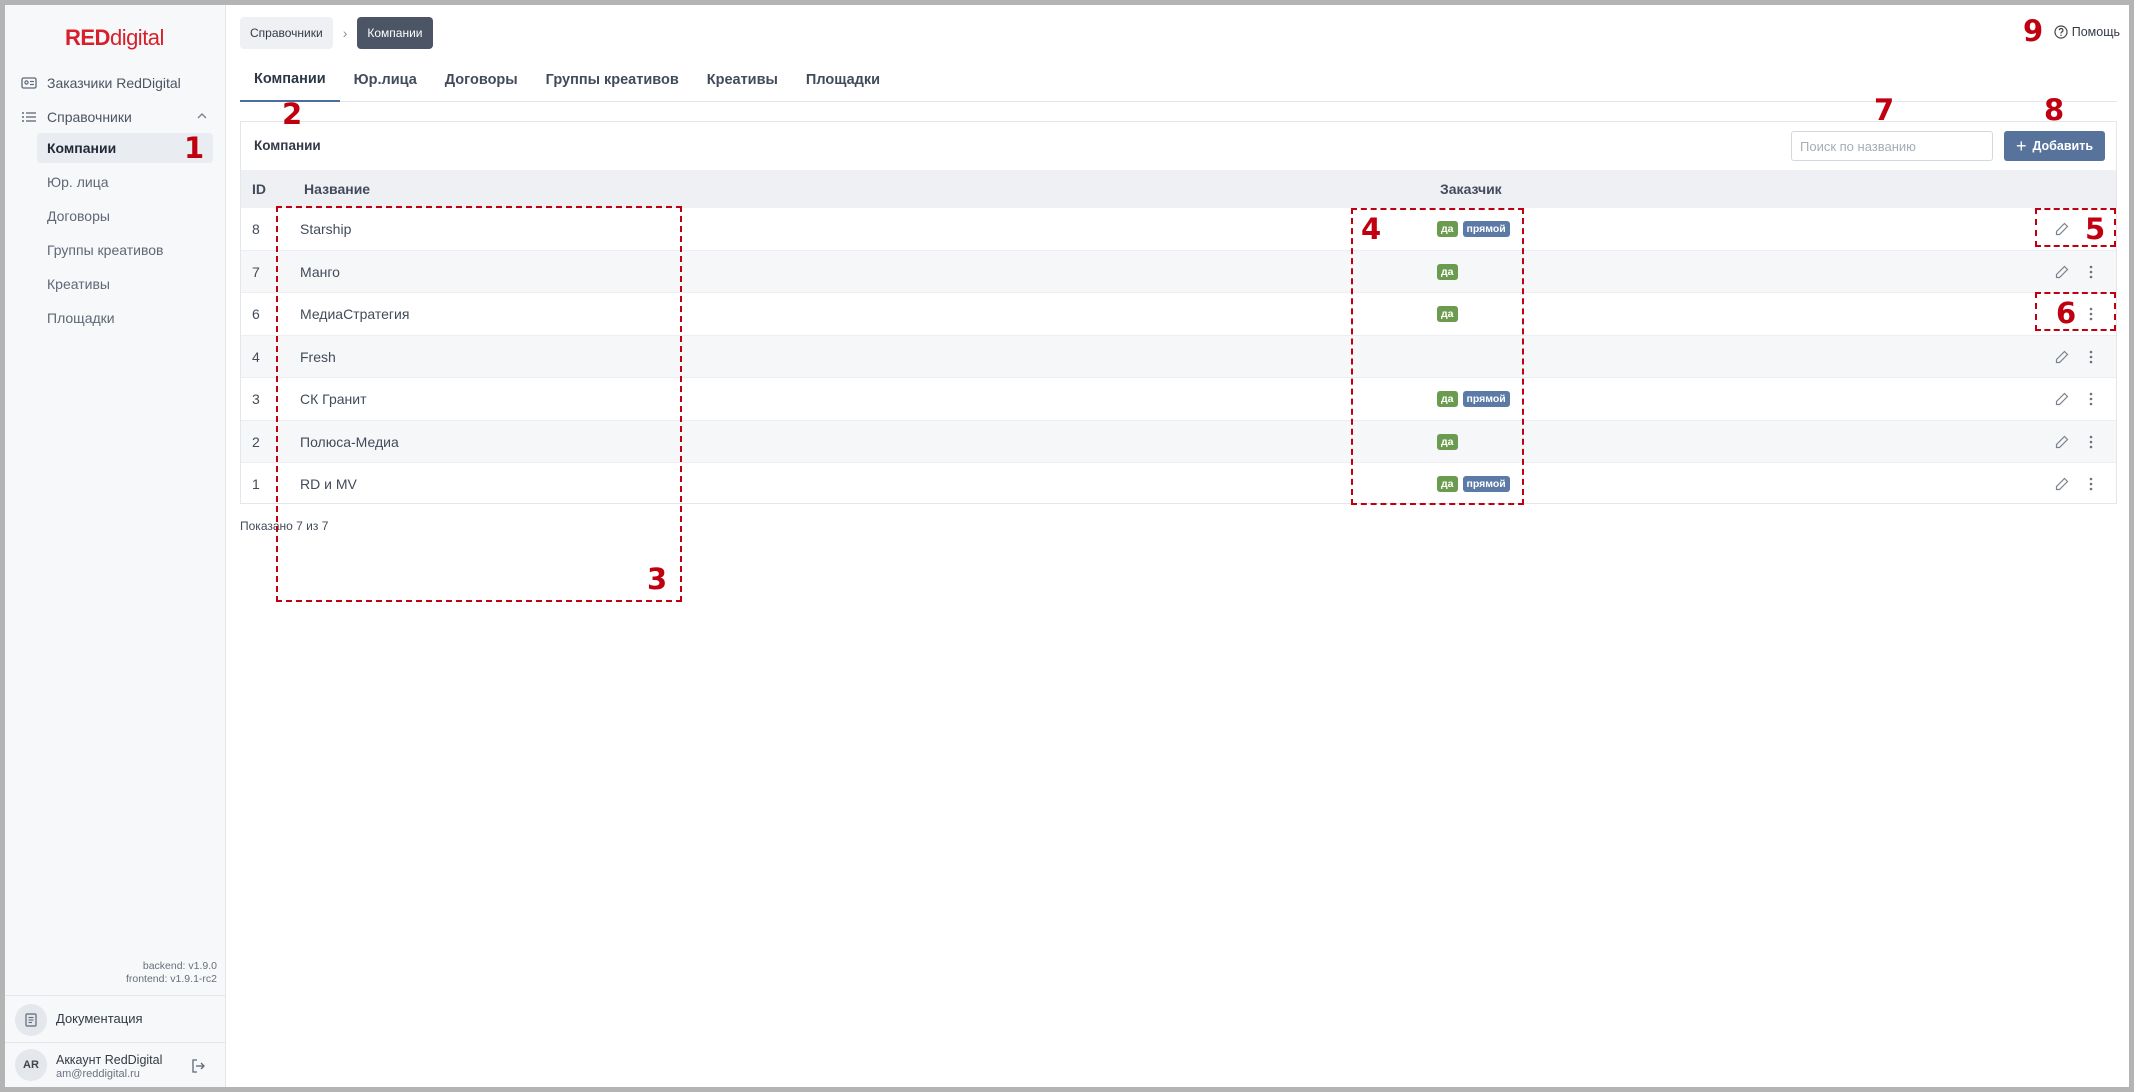  Describe the element at coordinates (292, 114) in the screenshot. I see `annotation-marker: 2` at that location.